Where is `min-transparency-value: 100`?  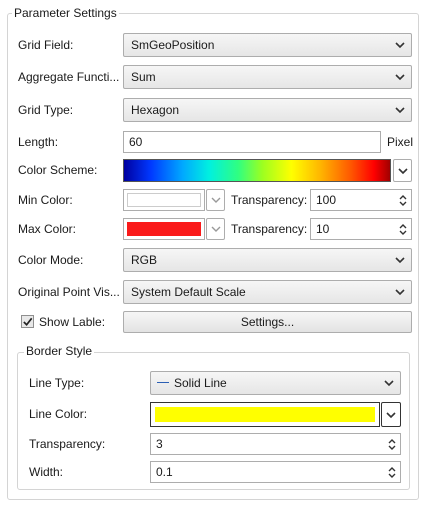
min-transparency-value: 100 is located at coordinates (326, 200).